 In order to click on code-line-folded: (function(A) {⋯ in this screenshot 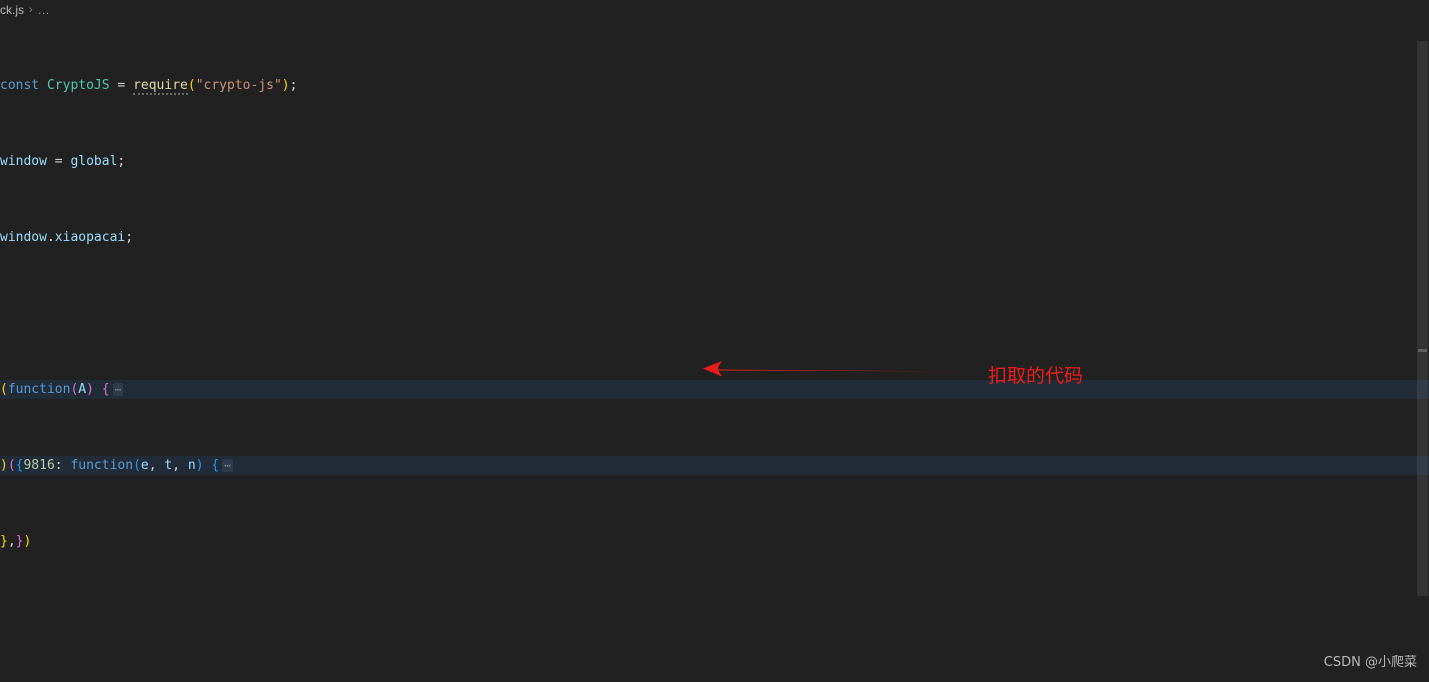, I will do `click(714, 389)`.